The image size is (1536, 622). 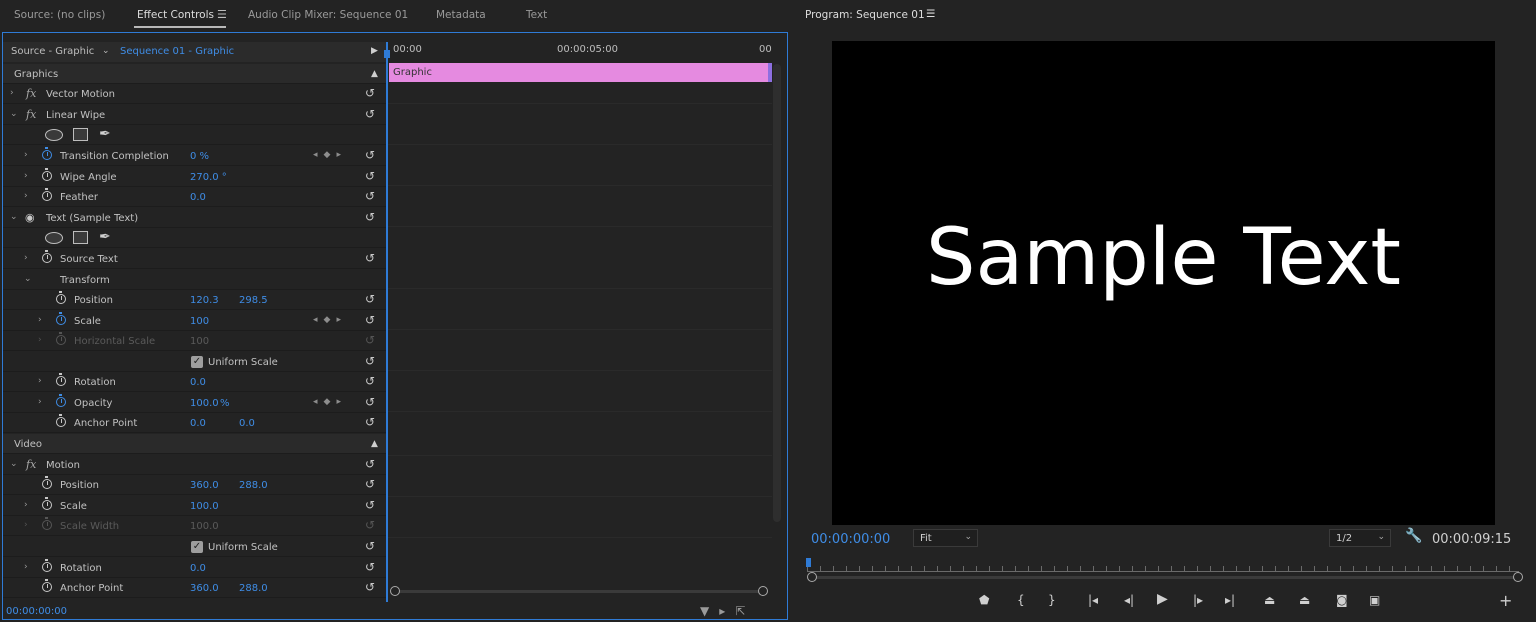 What do you see at coordinates (253, 485) in the screenshot?
I see `position-y-value: 288.0` at bounding box center [253, 485].